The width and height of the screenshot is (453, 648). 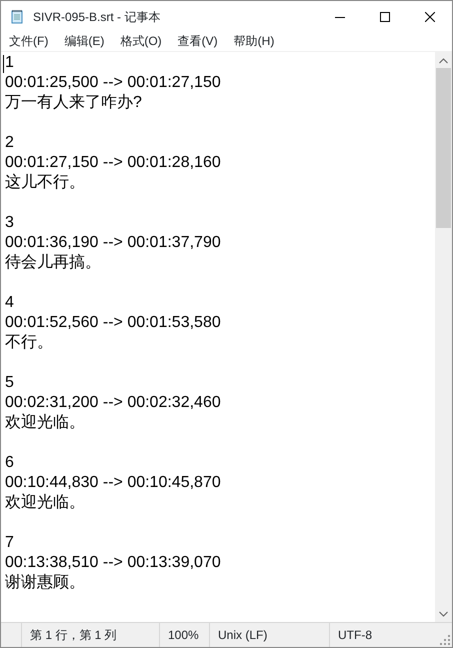 I want to click on encoding: UTF-8, so click(x=355, y=635).